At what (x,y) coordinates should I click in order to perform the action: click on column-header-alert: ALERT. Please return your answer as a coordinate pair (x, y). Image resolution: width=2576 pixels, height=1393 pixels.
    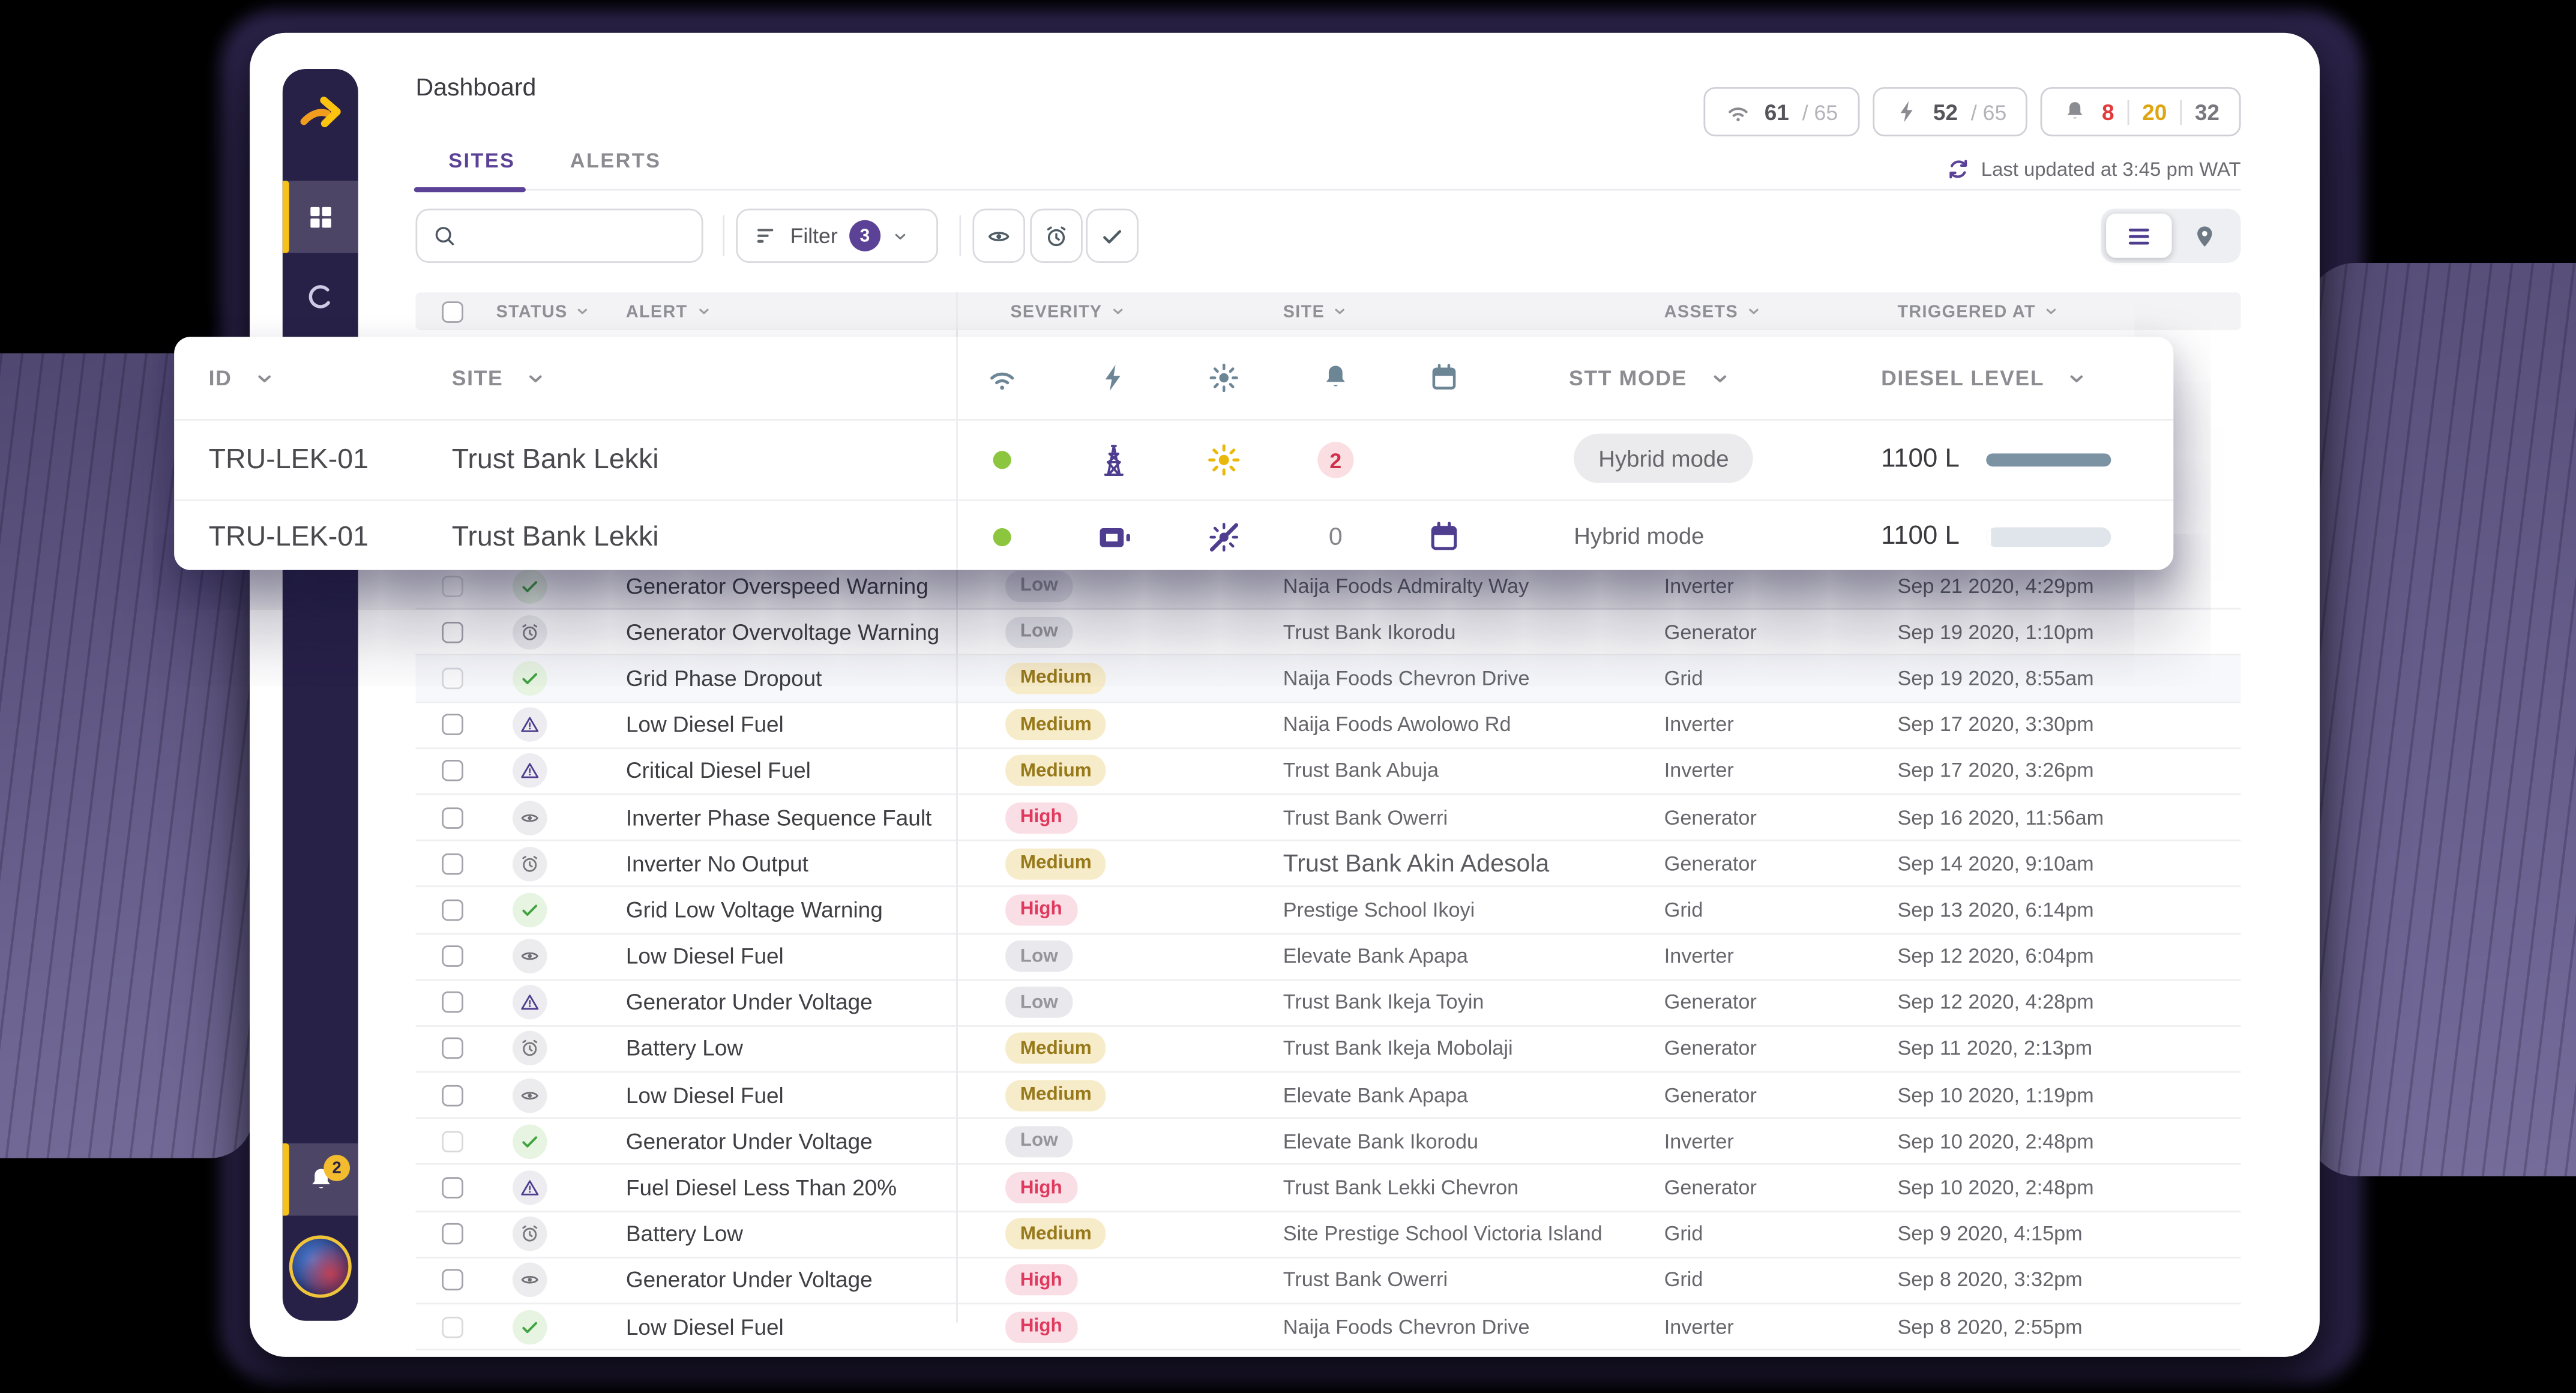
    Looking at the image, I should click on (668, 311).